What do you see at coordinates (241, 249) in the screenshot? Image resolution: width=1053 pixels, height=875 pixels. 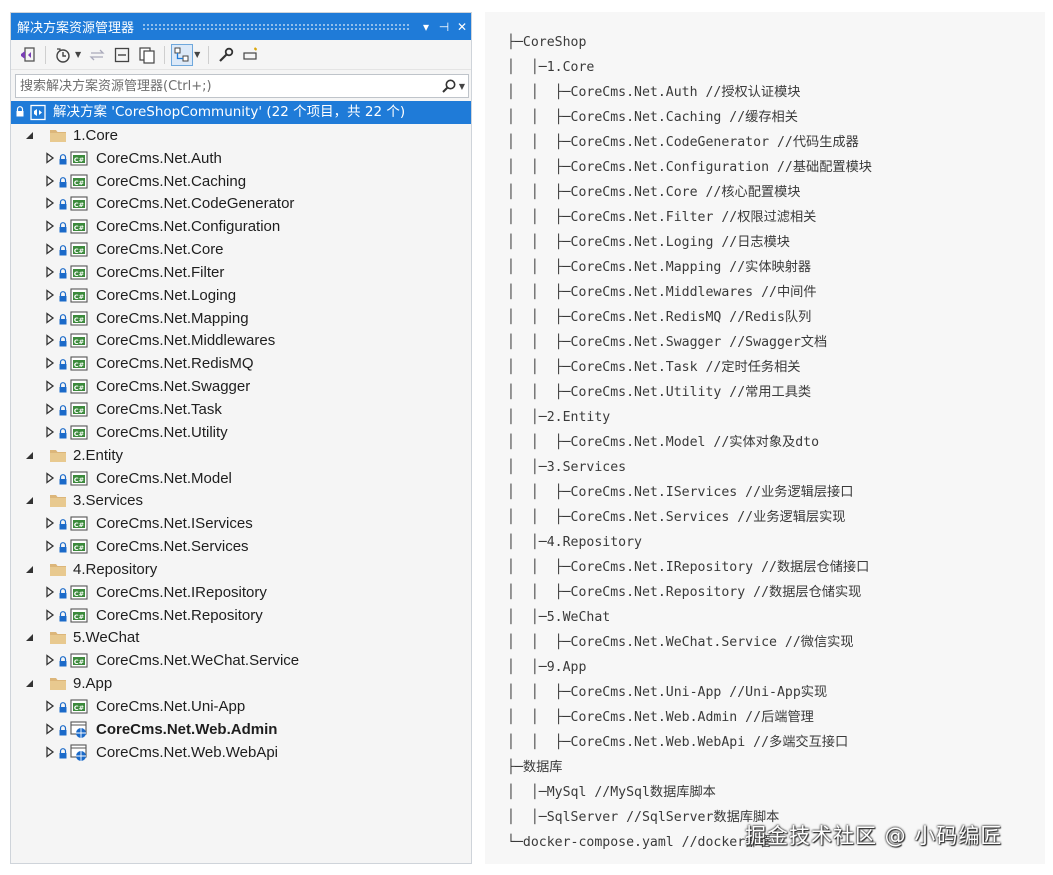 I see `tree-project-node: C# CoreCms.Net.Core` at bounding box center [241, 249].